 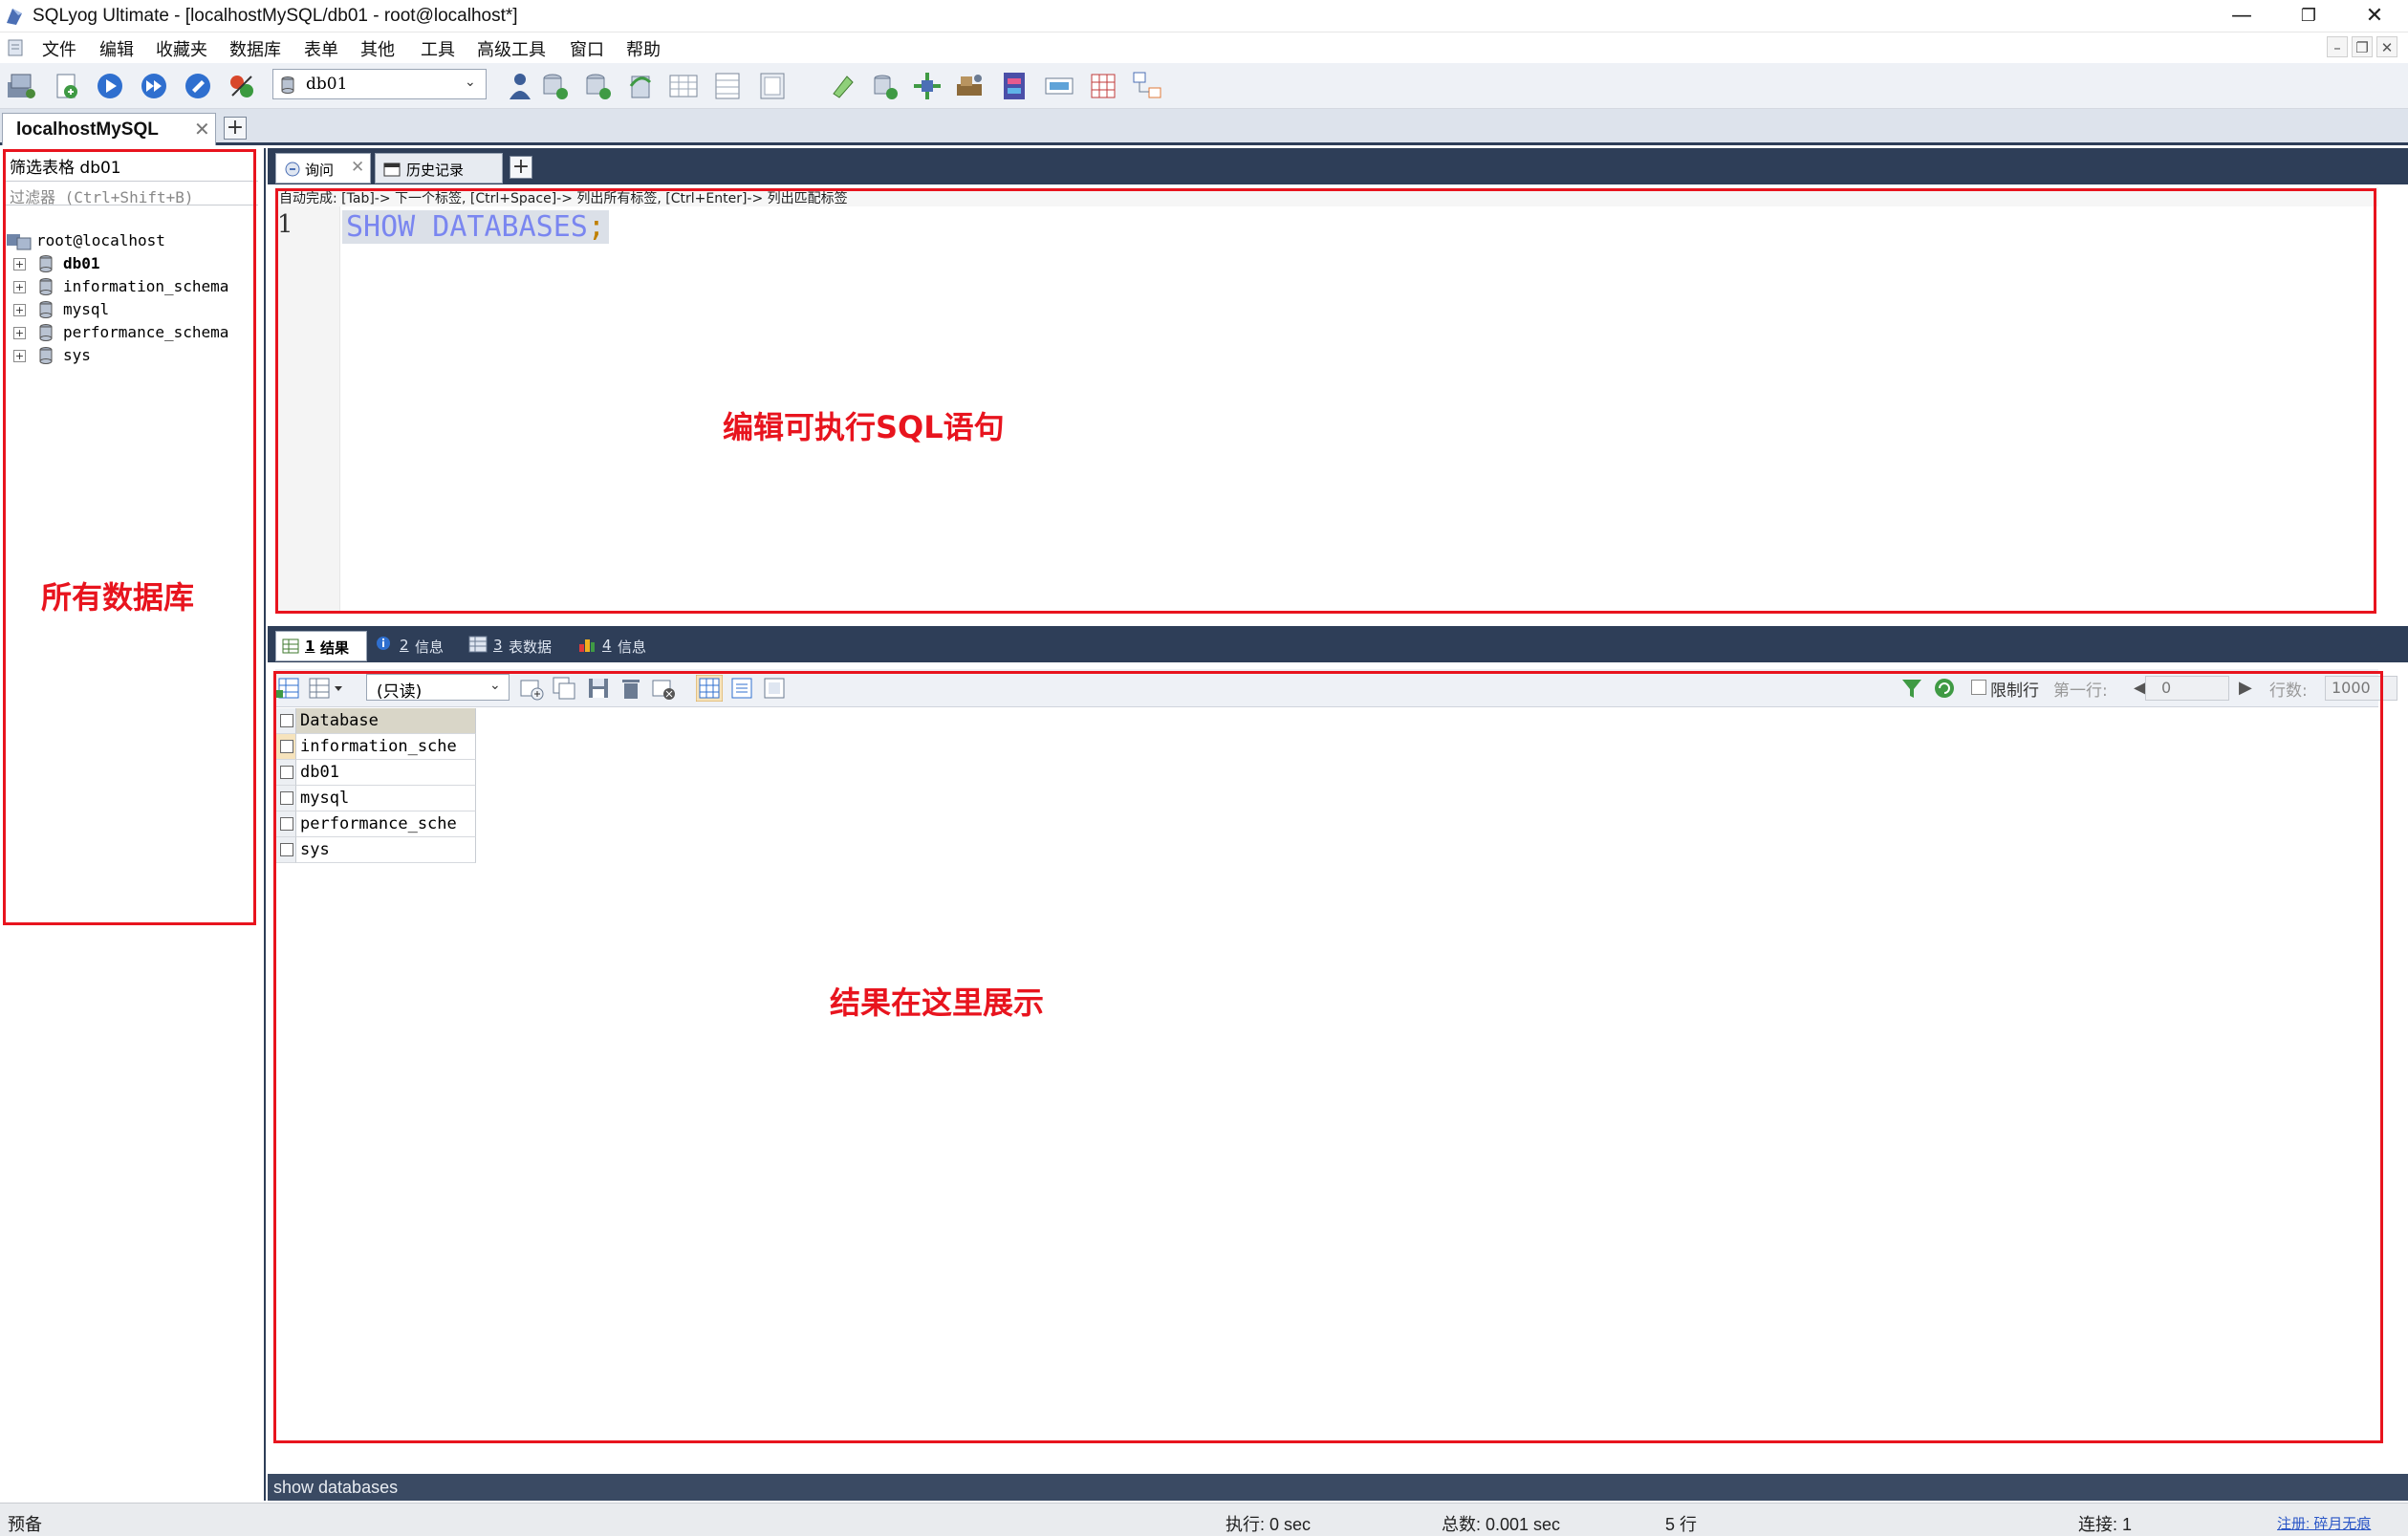 I want to click on tab-info-number: 2, so click(x=404, y=645).